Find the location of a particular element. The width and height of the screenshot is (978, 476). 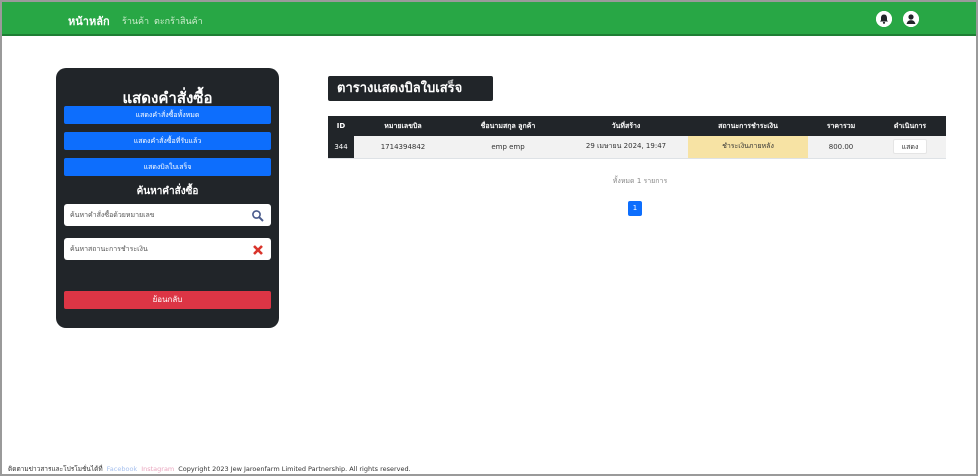

nav-store-link: ร้านค้า is located at coordinates (135, 21).